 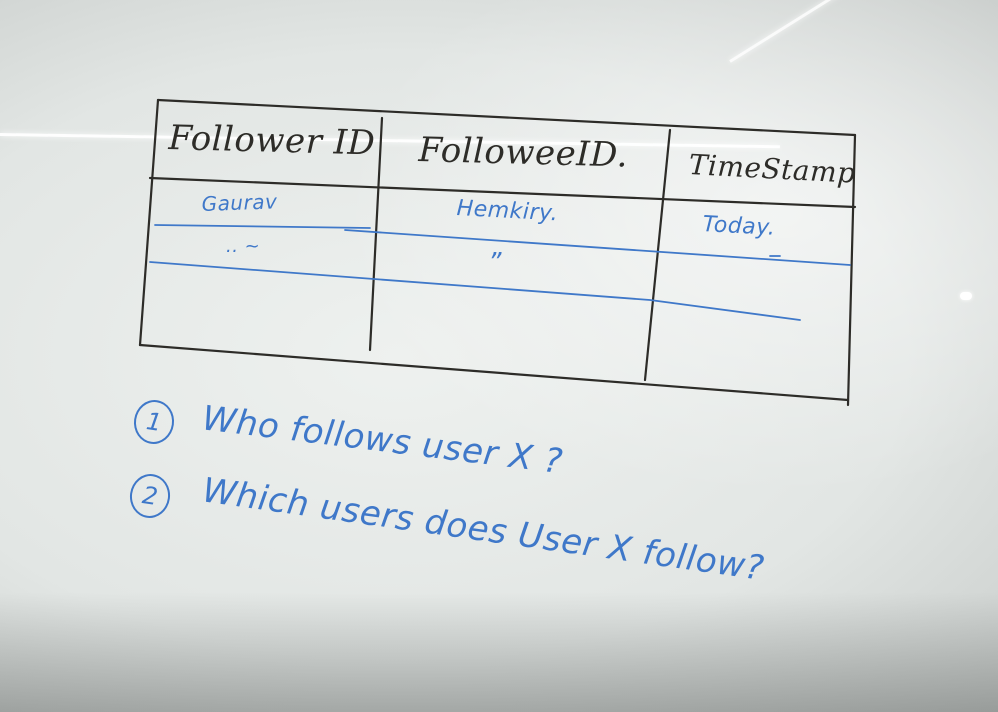 What do you see at coordinates (494, 372) in the screenshot?
I see `table-bottom-border` at bounding box center [494, 372].